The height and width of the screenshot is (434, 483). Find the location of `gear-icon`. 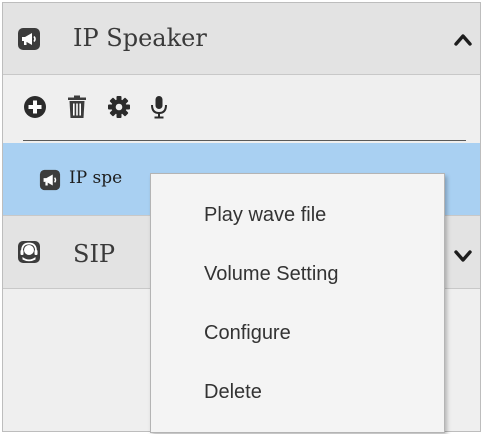

gear-icon is located at coordinates (119, 107).